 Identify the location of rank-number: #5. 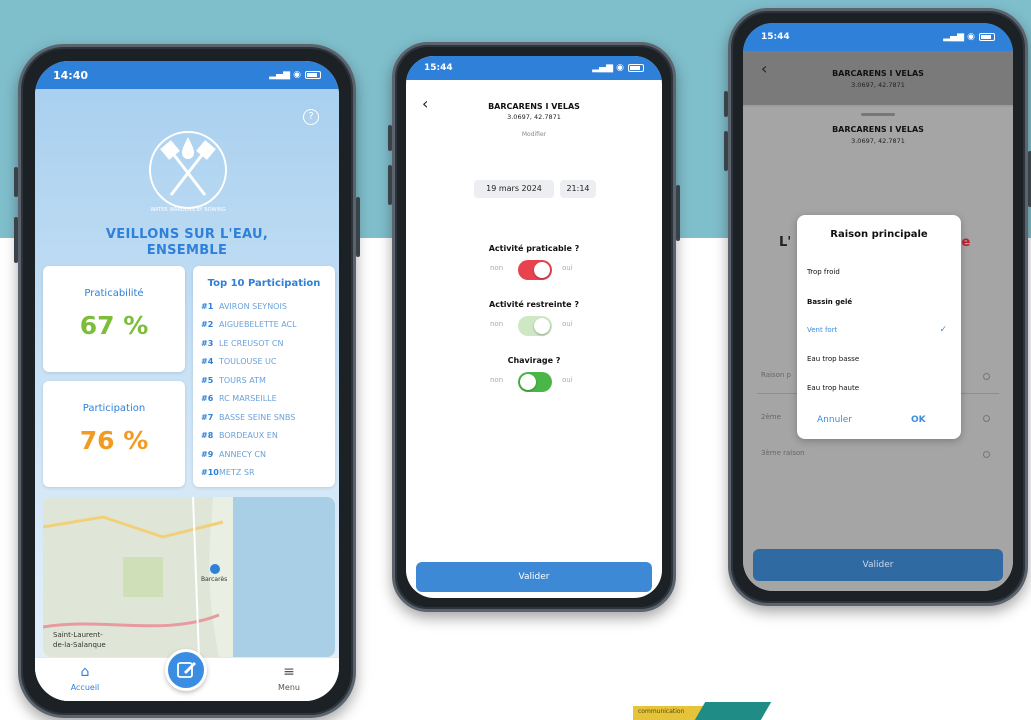
(207, 380).